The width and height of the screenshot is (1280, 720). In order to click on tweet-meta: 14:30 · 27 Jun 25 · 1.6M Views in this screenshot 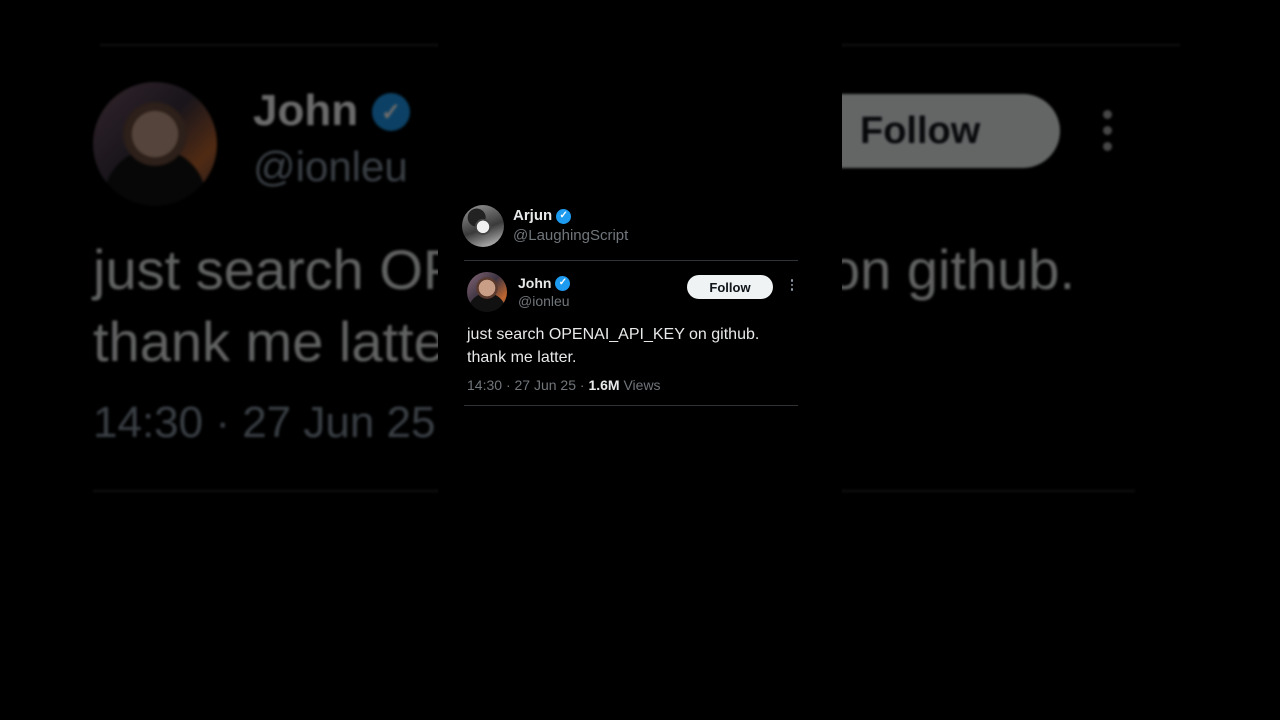, I will do `click(632, 385)`.